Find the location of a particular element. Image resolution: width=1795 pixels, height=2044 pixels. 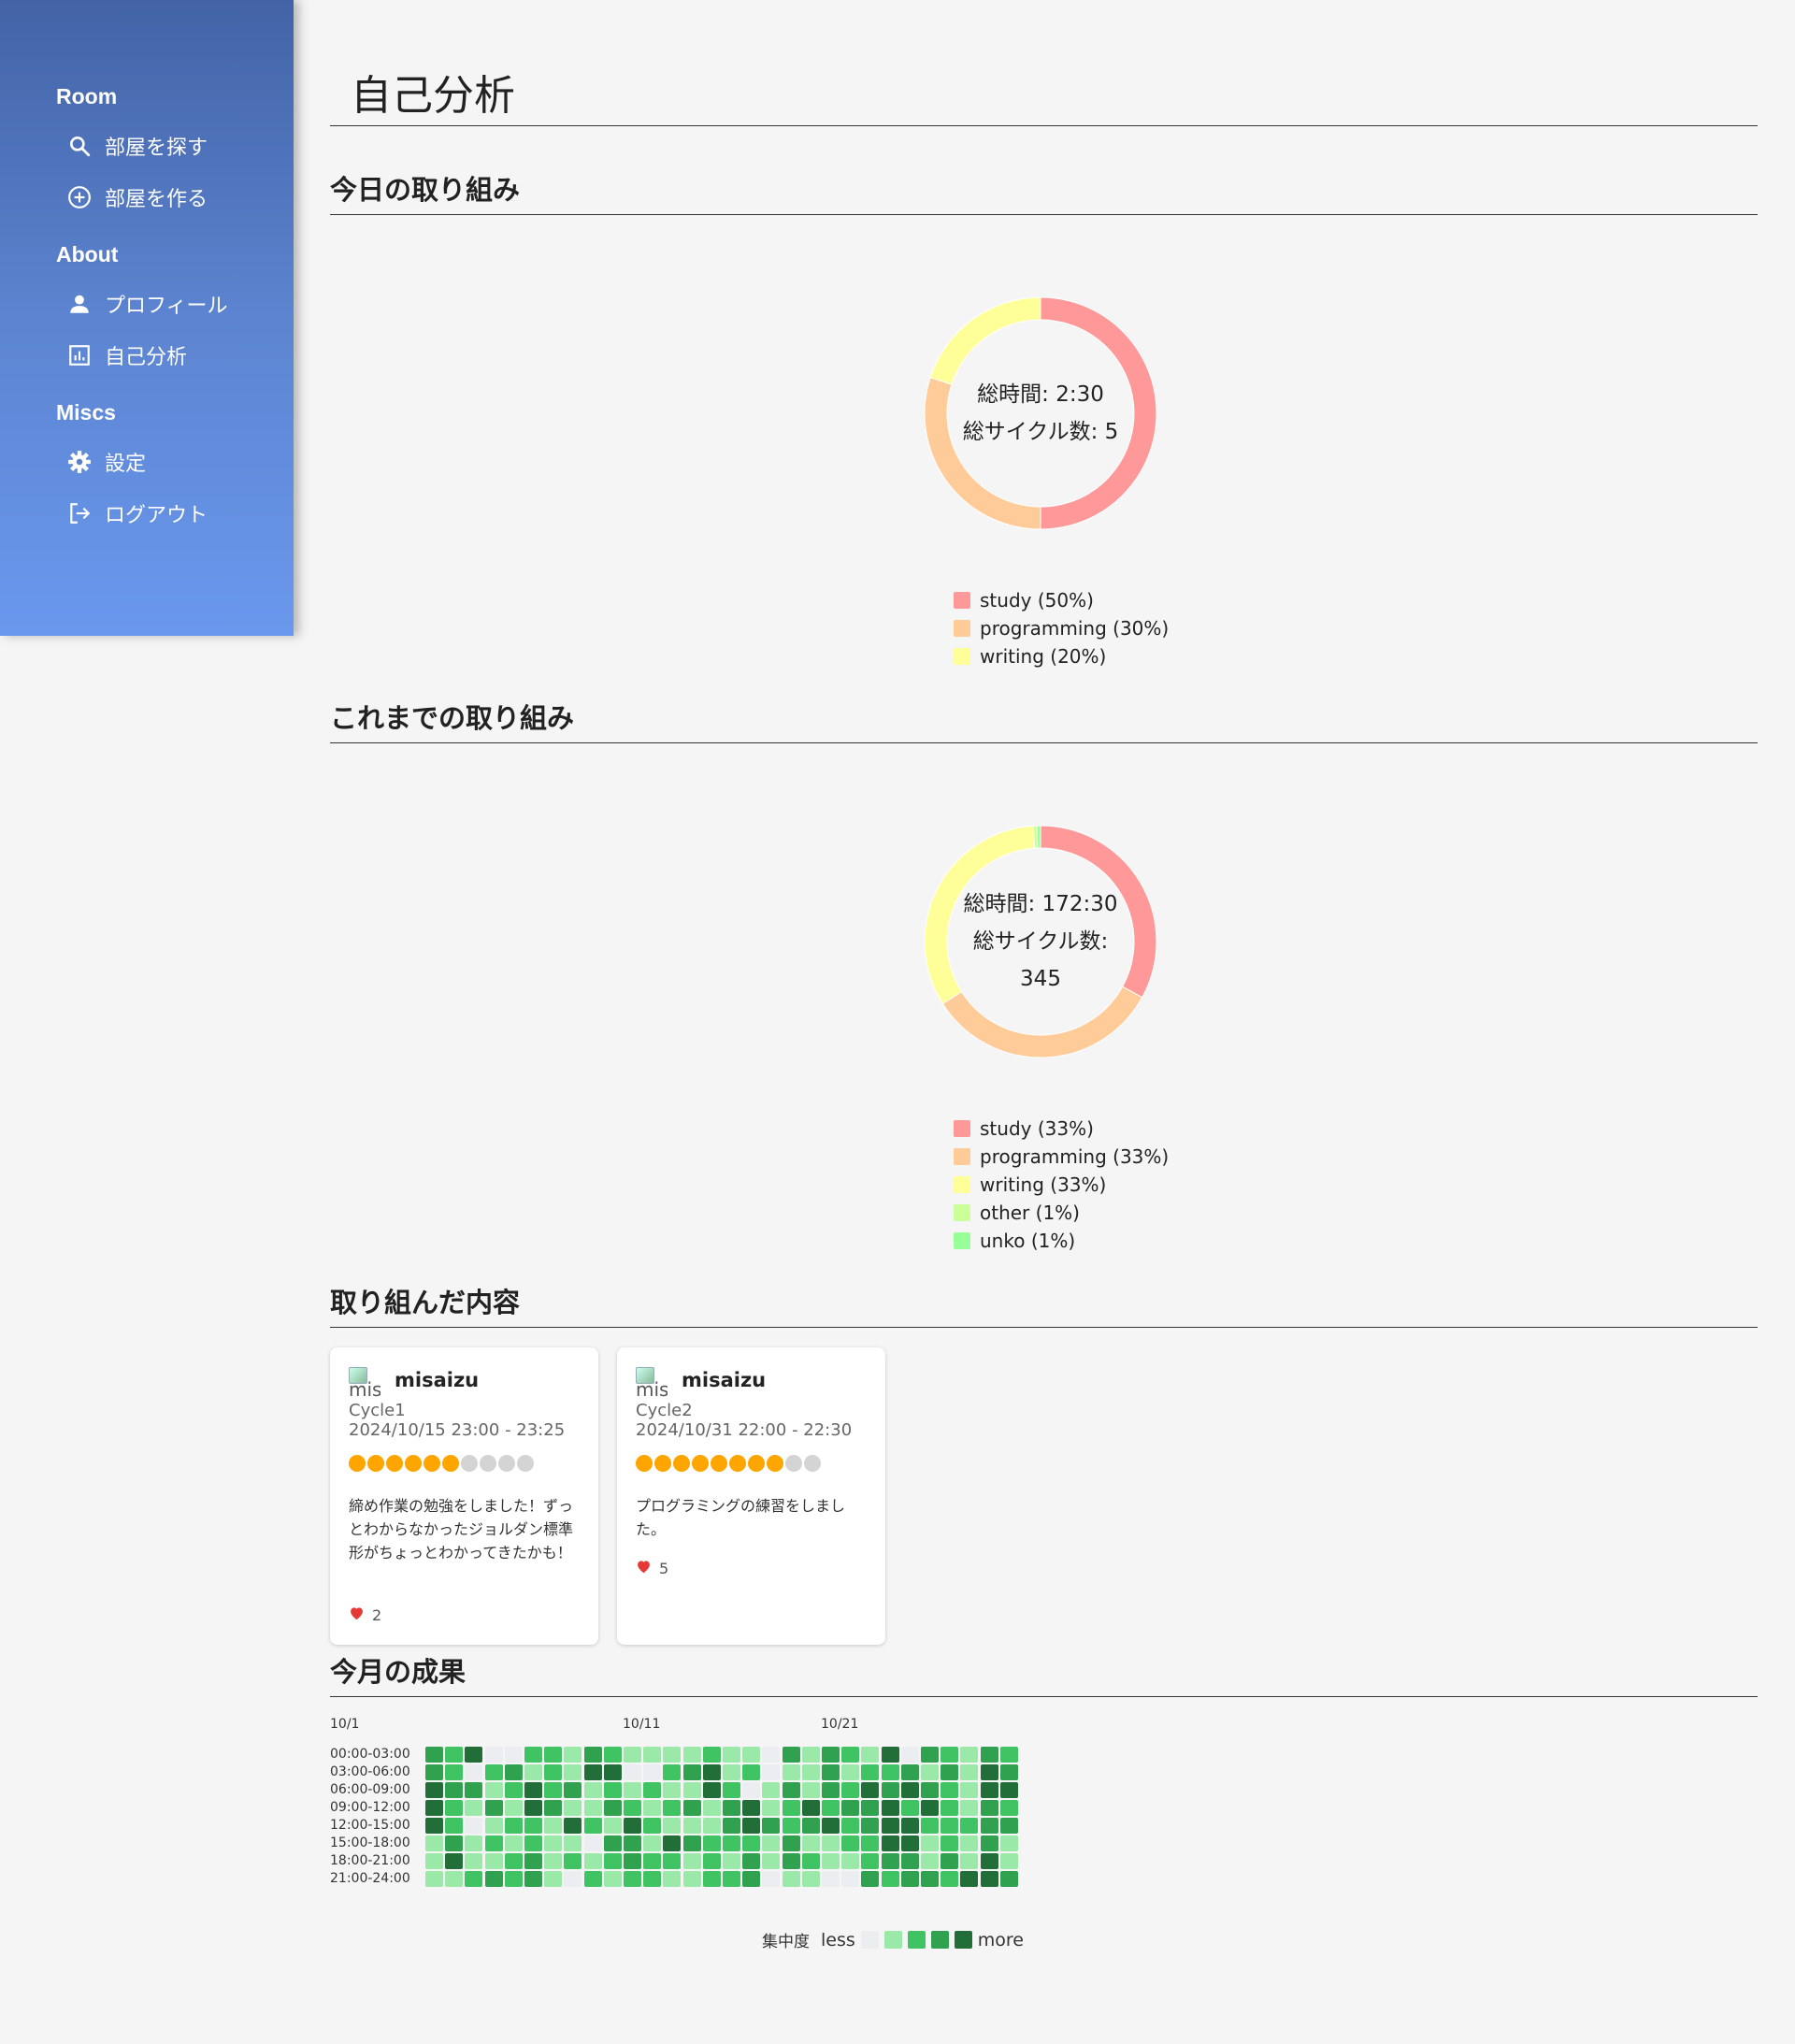

sidebar-item-analytics: 自己分析 is located at coordinates (127, 355).